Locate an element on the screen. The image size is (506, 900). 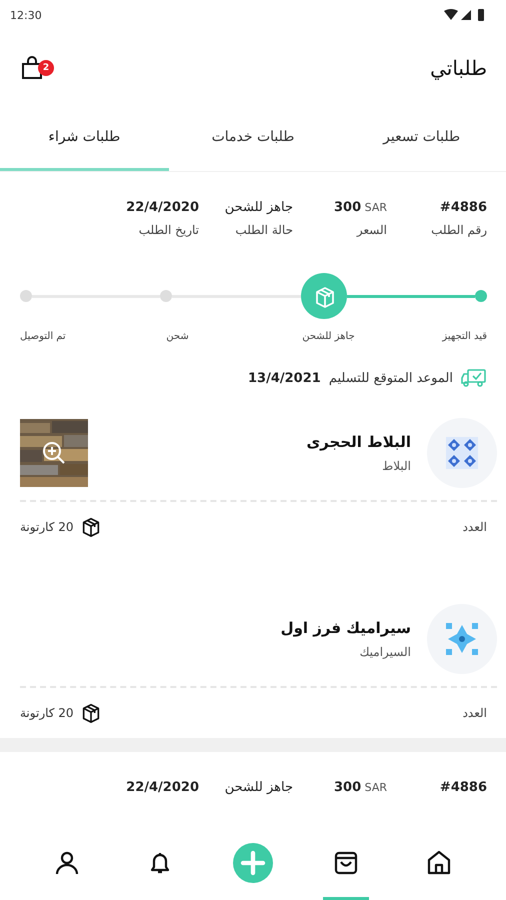
product-name: سيراميك فرز اول is located at coordinates (345, 628).